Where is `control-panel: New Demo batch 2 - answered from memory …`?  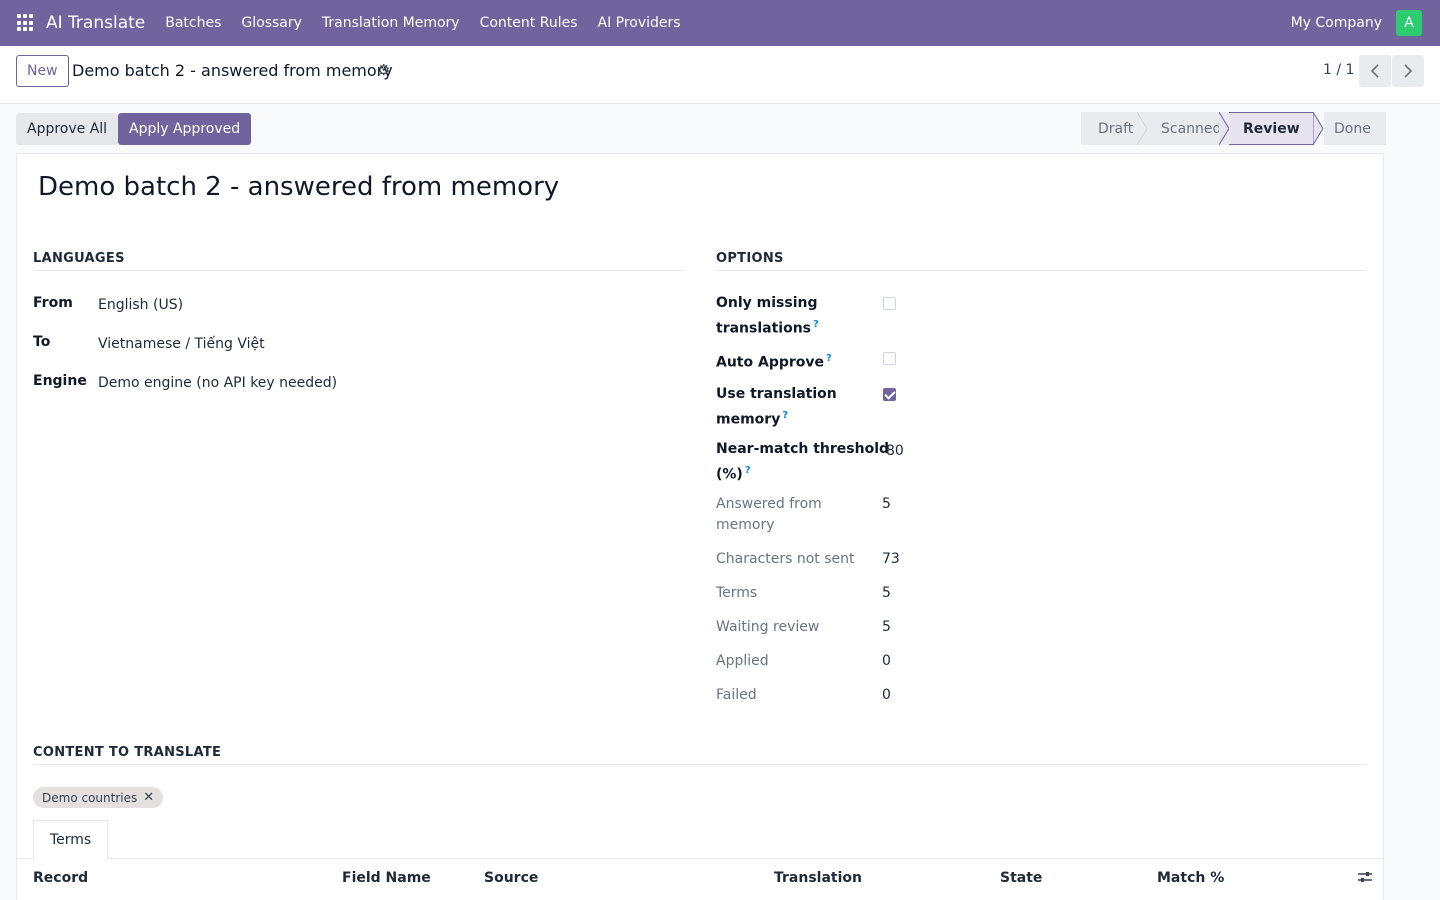
control-panel: New Demo batch 2 - answered from memory … is located at coordinates (720, 75).